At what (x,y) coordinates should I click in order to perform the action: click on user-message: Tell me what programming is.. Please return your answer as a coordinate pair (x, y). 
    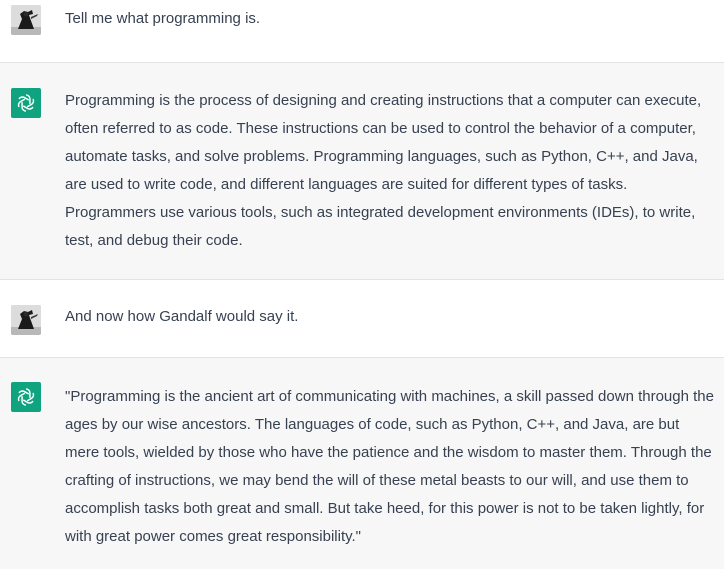
    Looking at the image, I should click on (362, 31).